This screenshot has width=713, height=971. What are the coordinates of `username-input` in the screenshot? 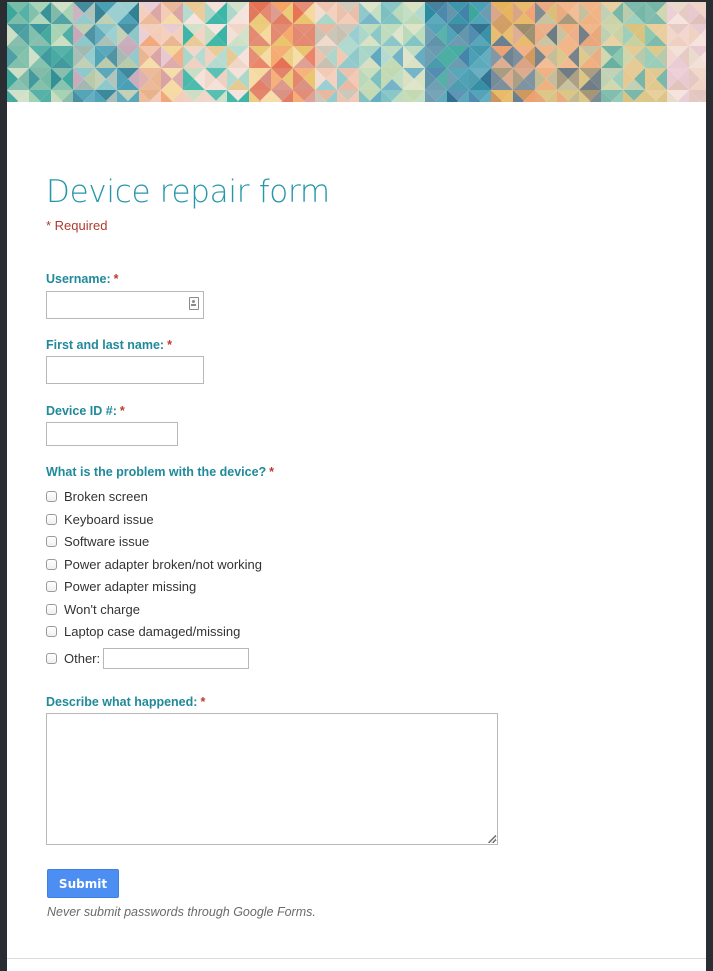 It's located at (125, 305).